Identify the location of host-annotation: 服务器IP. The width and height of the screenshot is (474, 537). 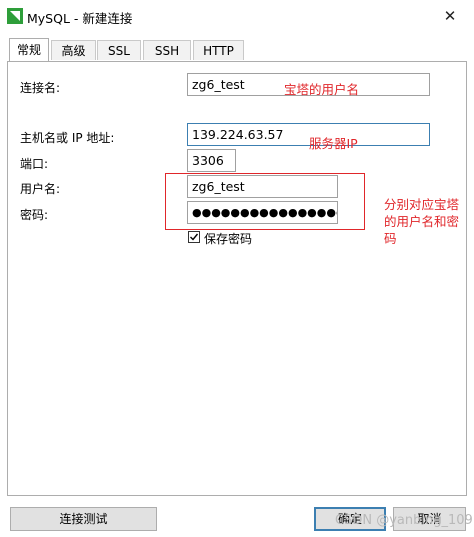
(333, 143).